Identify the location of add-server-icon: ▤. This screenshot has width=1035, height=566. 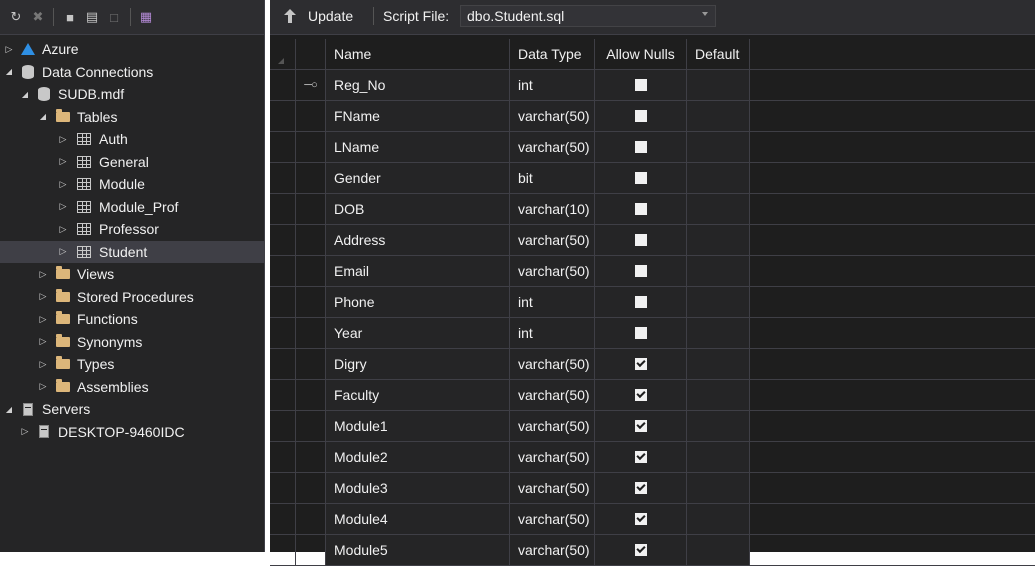
(92, 17).